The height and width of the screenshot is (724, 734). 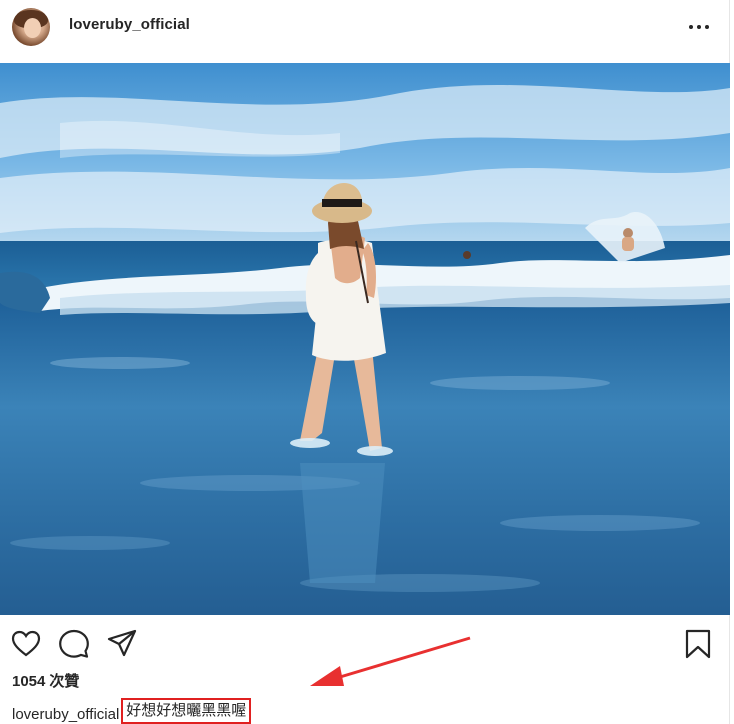 What do you see at coordinates (700, 26) in the screenshot?
I see `more-options-icon` at bounding box center [700, 26].